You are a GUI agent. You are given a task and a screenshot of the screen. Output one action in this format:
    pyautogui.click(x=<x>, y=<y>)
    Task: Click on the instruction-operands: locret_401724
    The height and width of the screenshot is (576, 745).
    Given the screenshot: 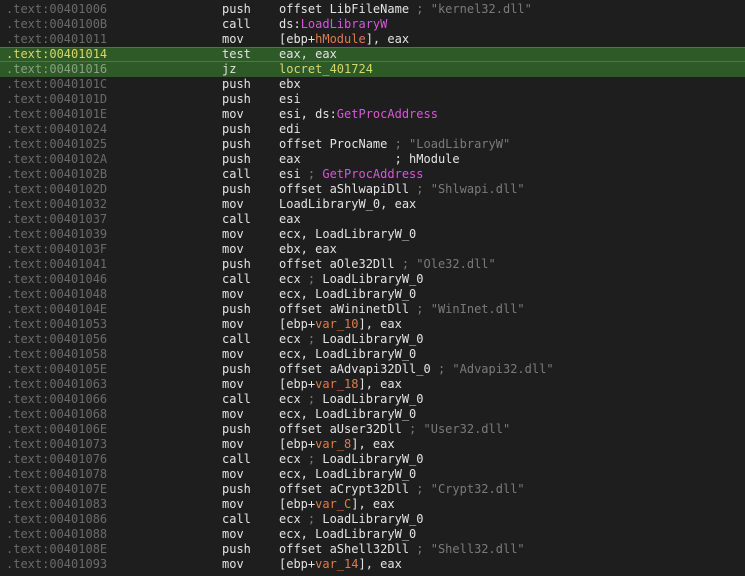 What is the action you would take?
    pyautogui.click(x=326, y=69)
    